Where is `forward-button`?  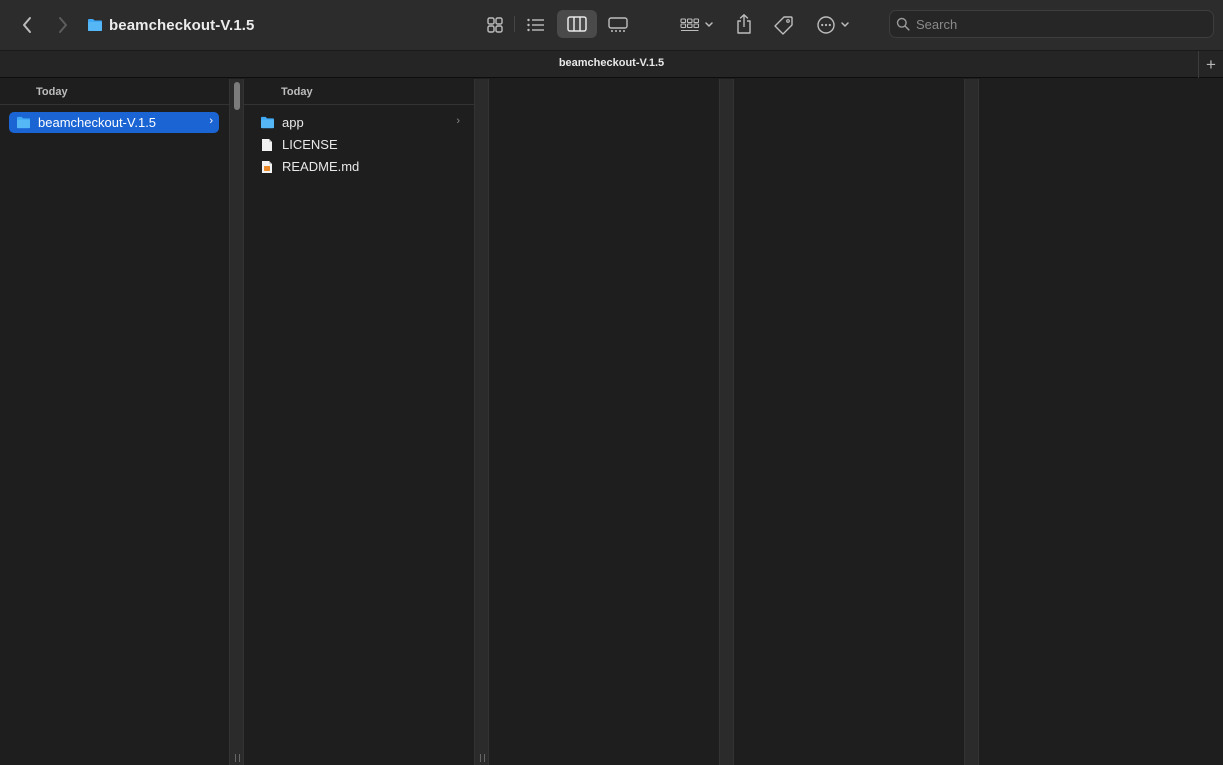
forward-button is located at coordinates (63, 25).